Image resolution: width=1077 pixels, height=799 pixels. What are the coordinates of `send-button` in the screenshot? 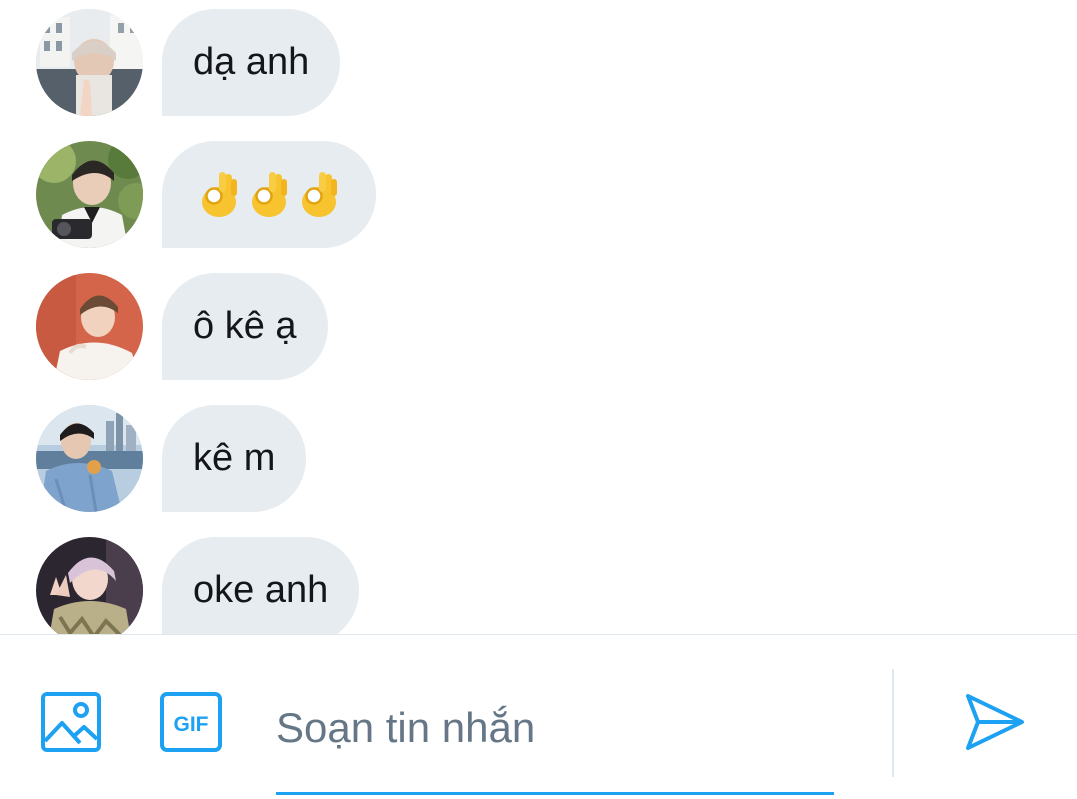 It's located at (994, 722).